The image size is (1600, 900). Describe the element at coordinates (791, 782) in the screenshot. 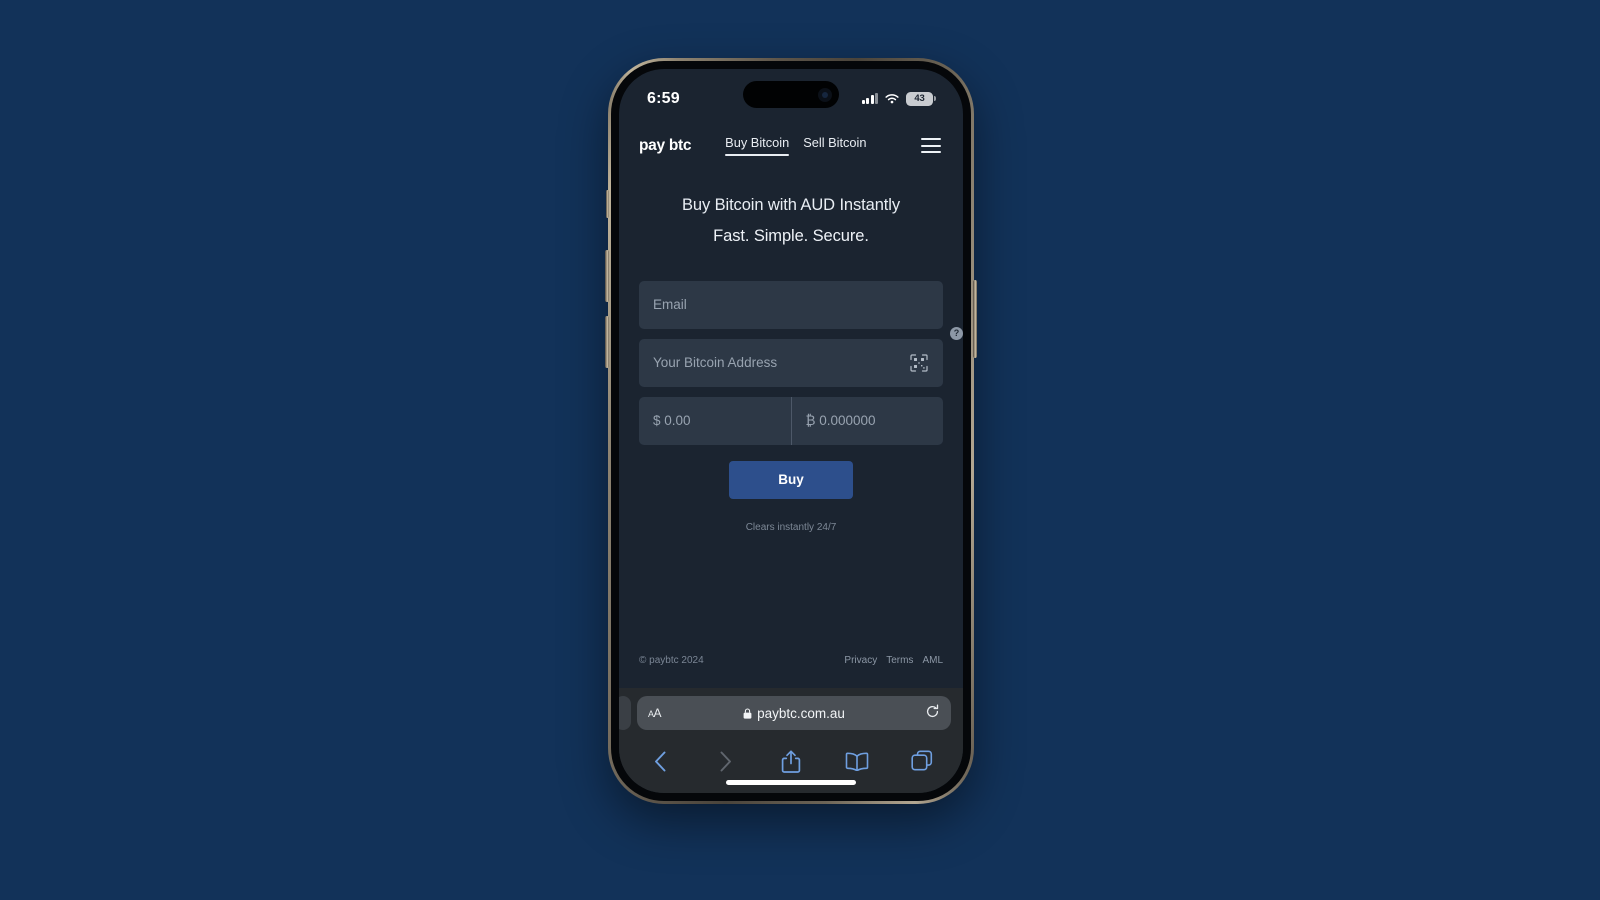

I see `home-indicator` at that location.